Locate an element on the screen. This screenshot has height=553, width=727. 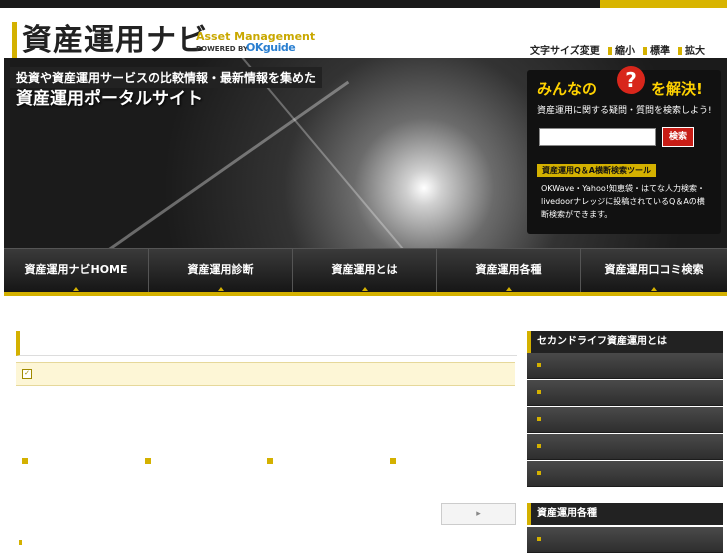
site-logo: 資産運用ナビ is located at coordinates (115, 41).